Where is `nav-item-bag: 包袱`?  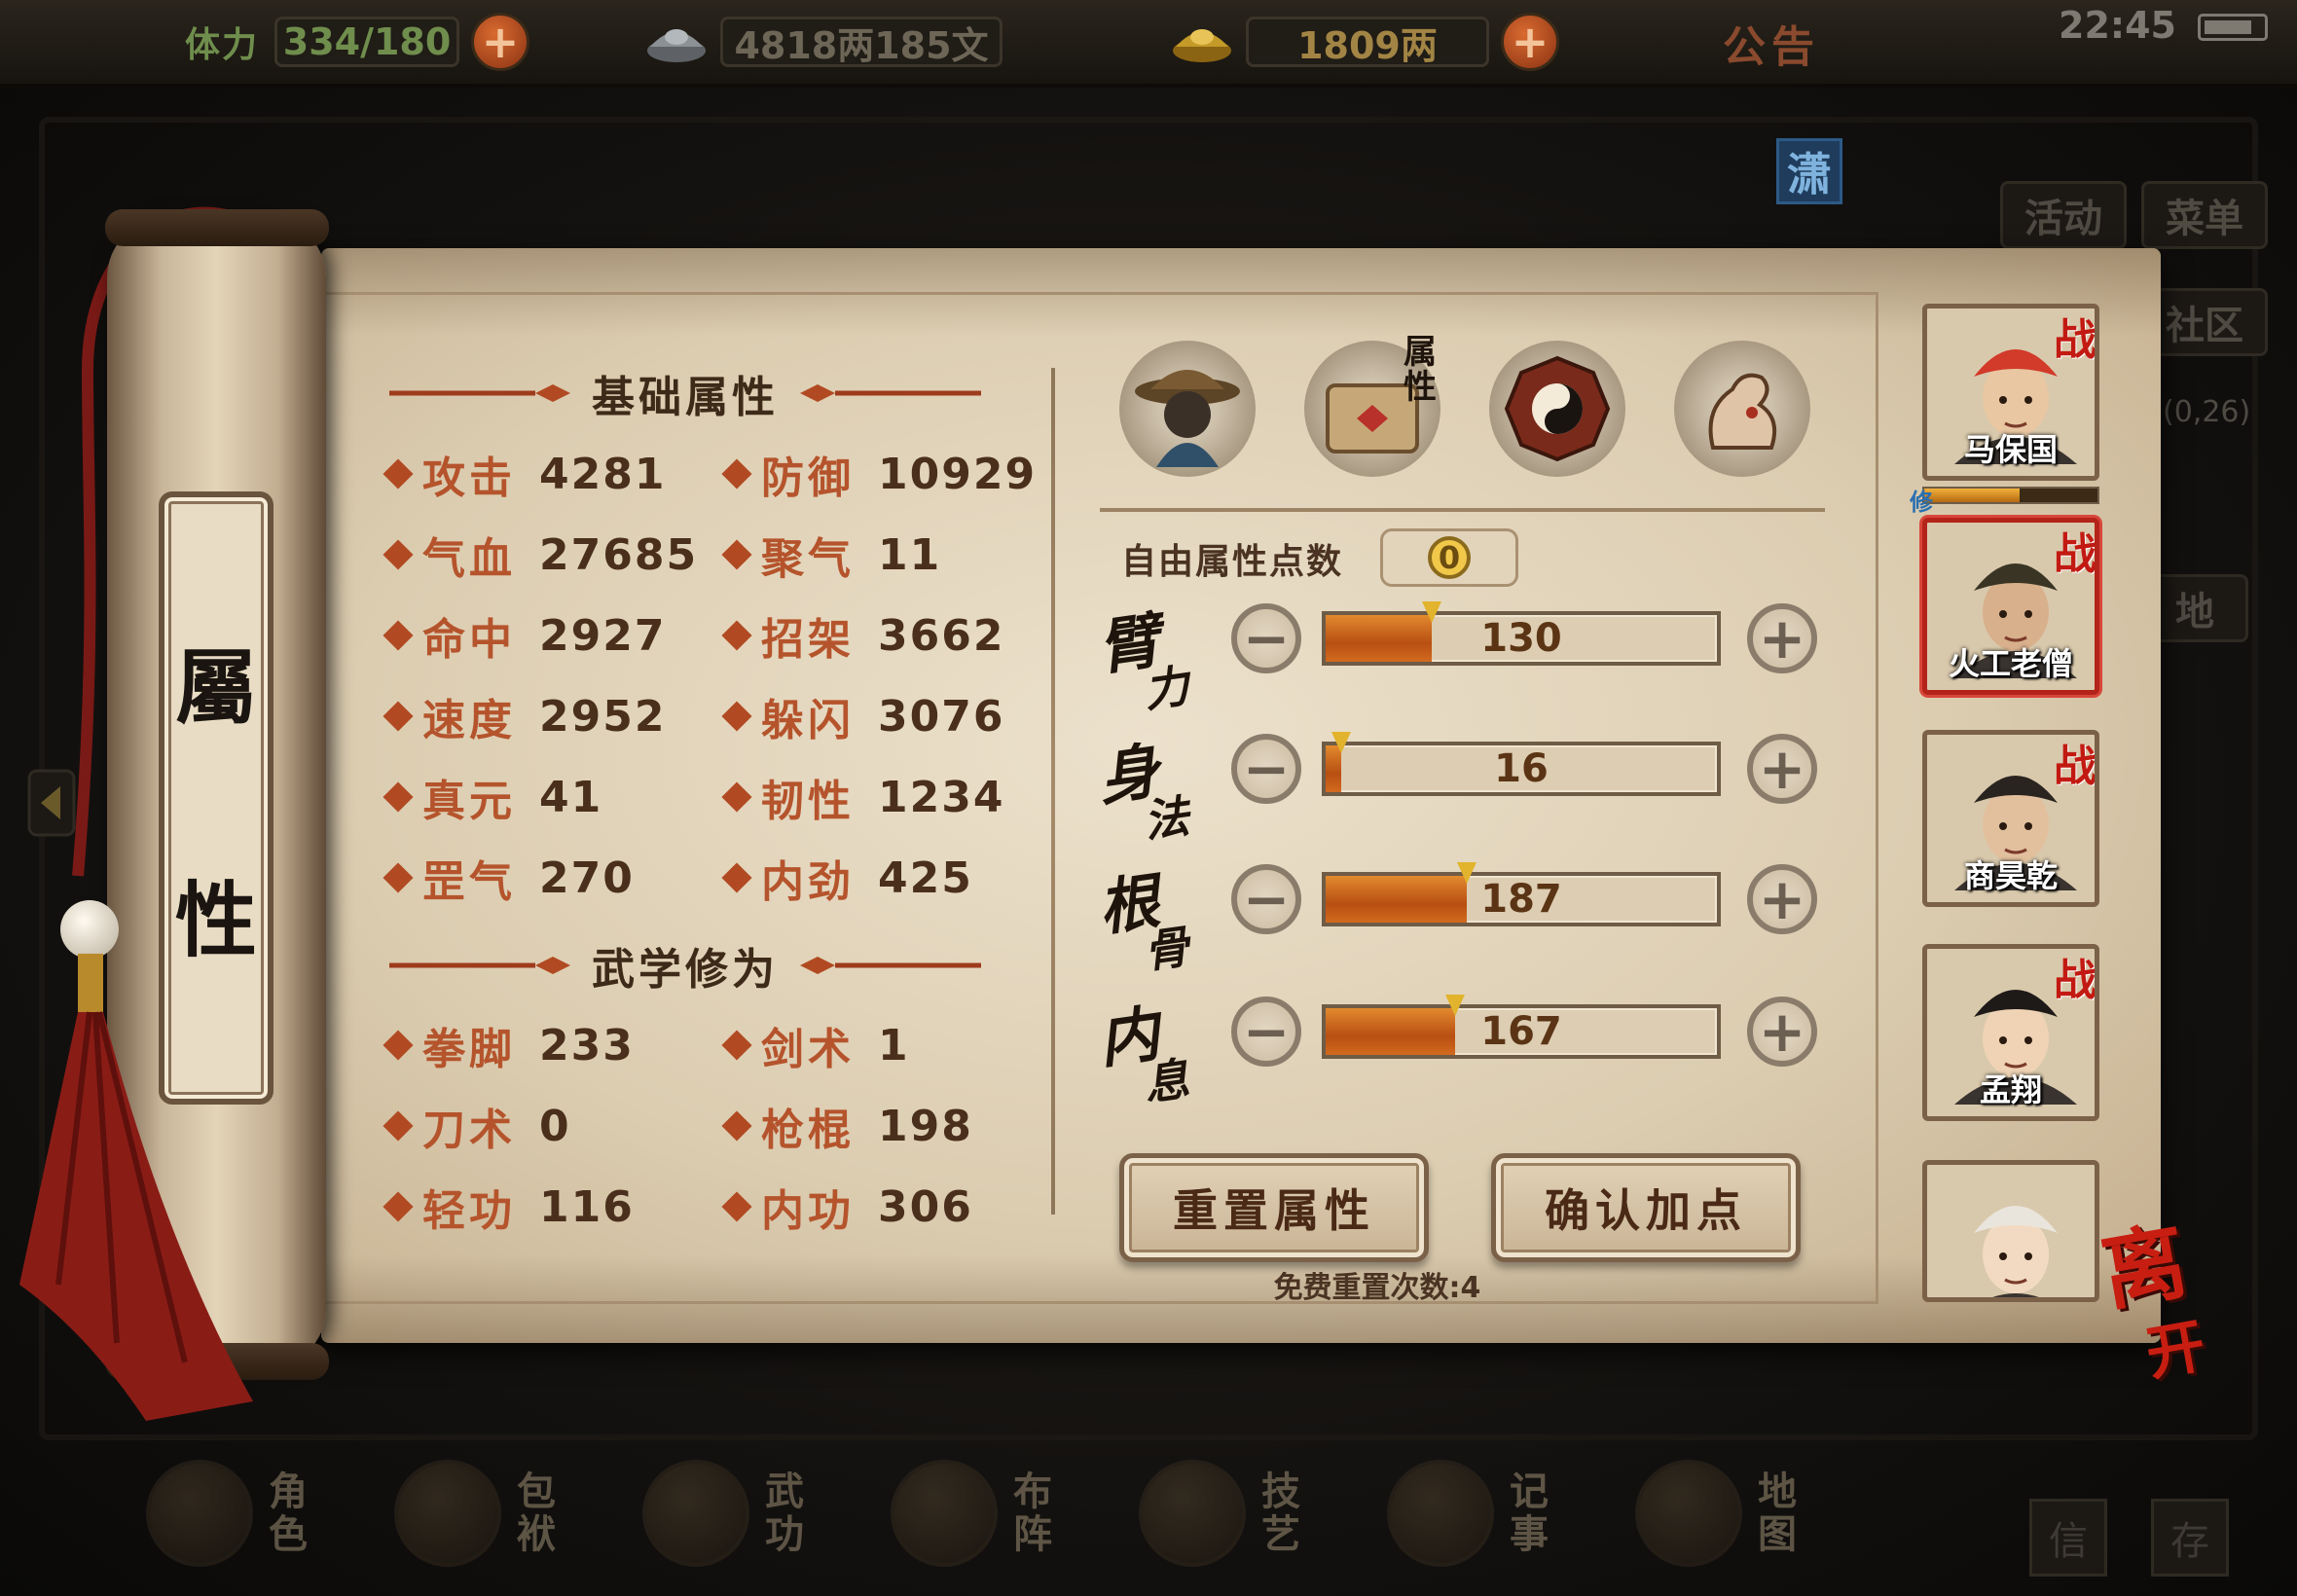
nav-item-bag: 包袱 is located at coordinates (513, 1513).